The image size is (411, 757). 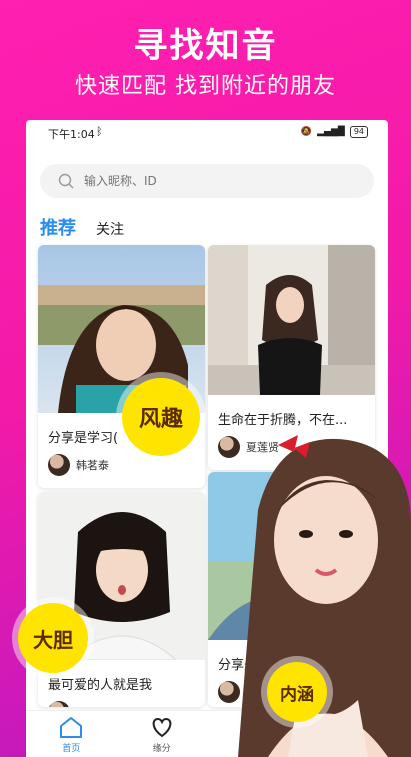 What do you see at coordinates (162, 727) in the screenshot?
I see `heart-icon` at bounding box center [162, 727].